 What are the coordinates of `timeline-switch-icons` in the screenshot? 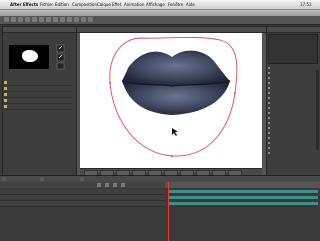 It's located at (111, 185).